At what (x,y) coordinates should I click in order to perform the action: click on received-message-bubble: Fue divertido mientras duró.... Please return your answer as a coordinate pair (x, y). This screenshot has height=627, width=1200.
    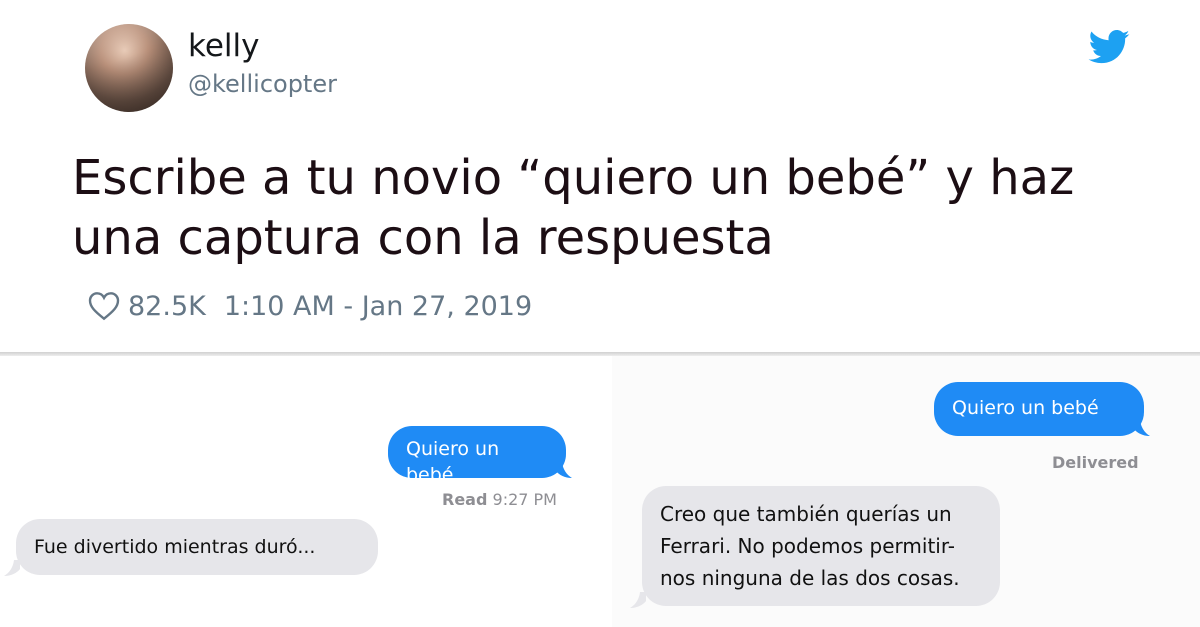
    Looking at the image, I should click on (197, 547).